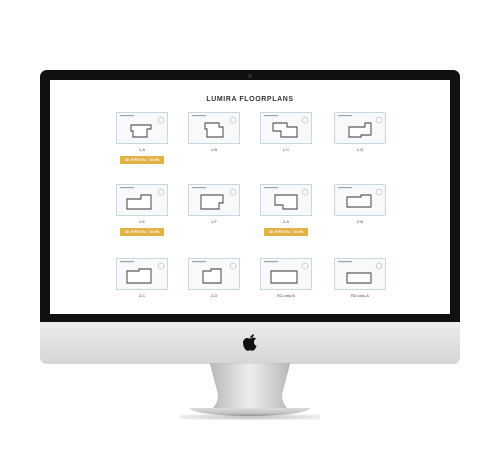 This screenshot has width=500, height=463. What do you see at coordinates (286, 149) in the screenshot?
I see `floorplan-name: 1-C` at bounding box center [286, 149].